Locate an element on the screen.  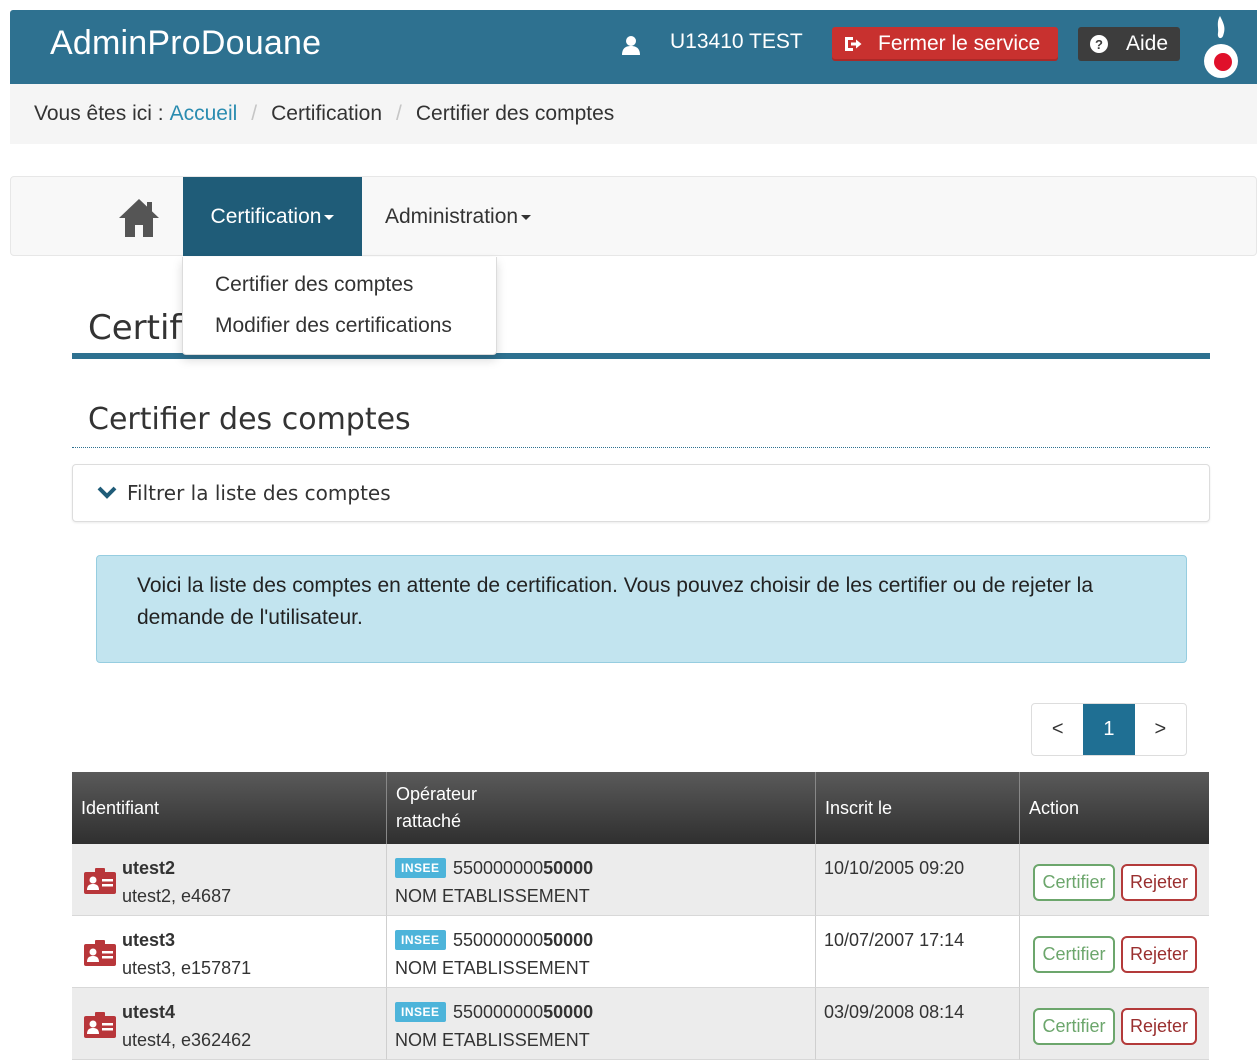
user-name: U13410 TEST is located at coordinates (736, 41).